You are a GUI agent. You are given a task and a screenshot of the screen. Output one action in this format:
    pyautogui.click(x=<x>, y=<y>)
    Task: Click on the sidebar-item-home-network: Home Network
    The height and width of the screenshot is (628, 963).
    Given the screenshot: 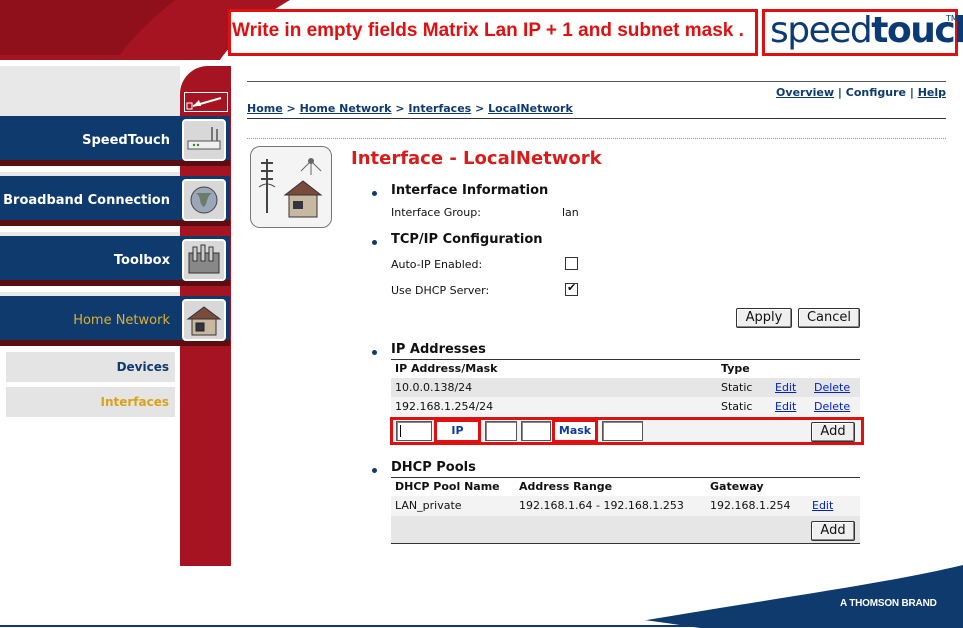 What is the action you would take?
    pyautogui.click(x=115, y=321)
    